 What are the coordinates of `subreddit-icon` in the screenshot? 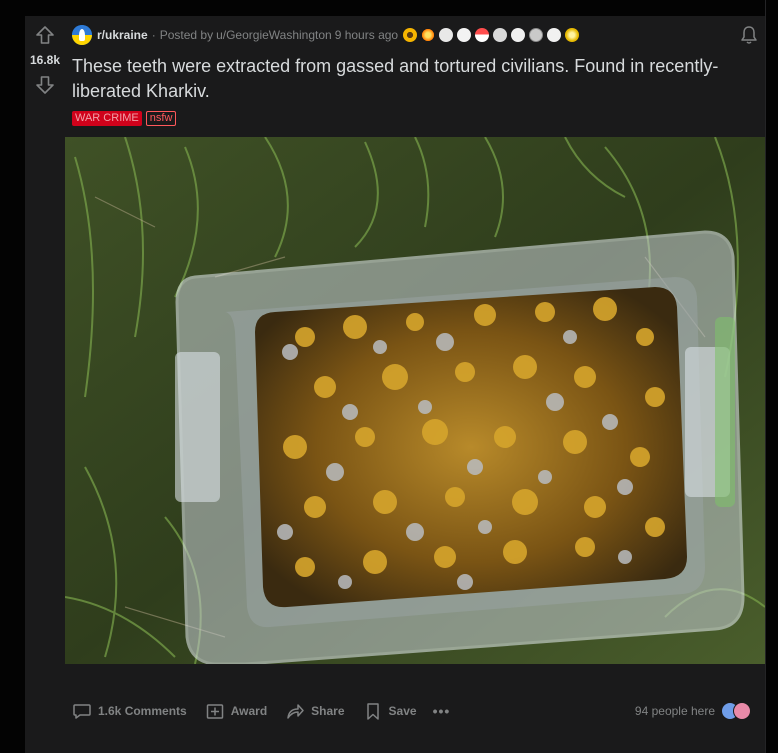 It's located at (82, 35).